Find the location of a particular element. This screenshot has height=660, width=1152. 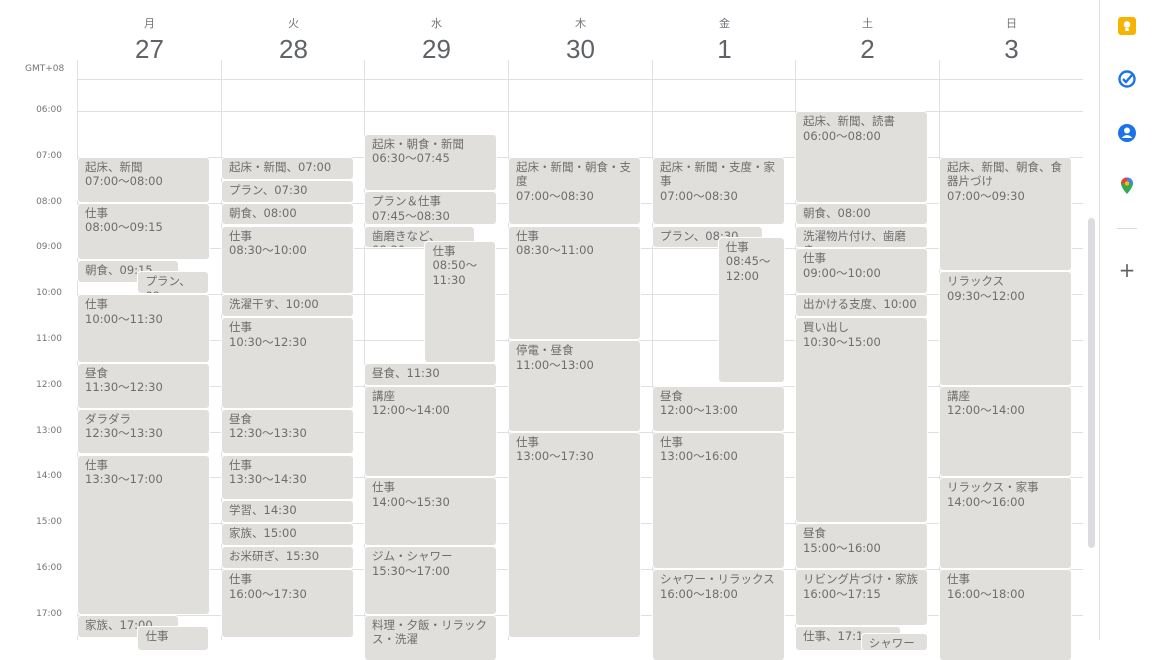

event-title: リラックス・家事 is located at coordinates (993, 487).